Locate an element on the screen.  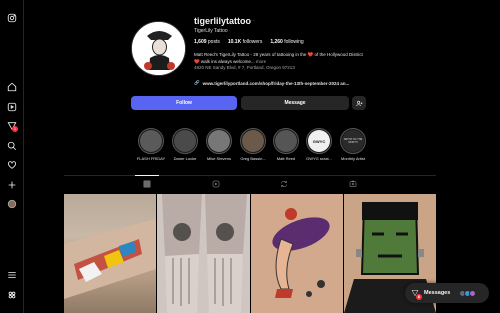
search-icon is located at coordinates (12, 146).